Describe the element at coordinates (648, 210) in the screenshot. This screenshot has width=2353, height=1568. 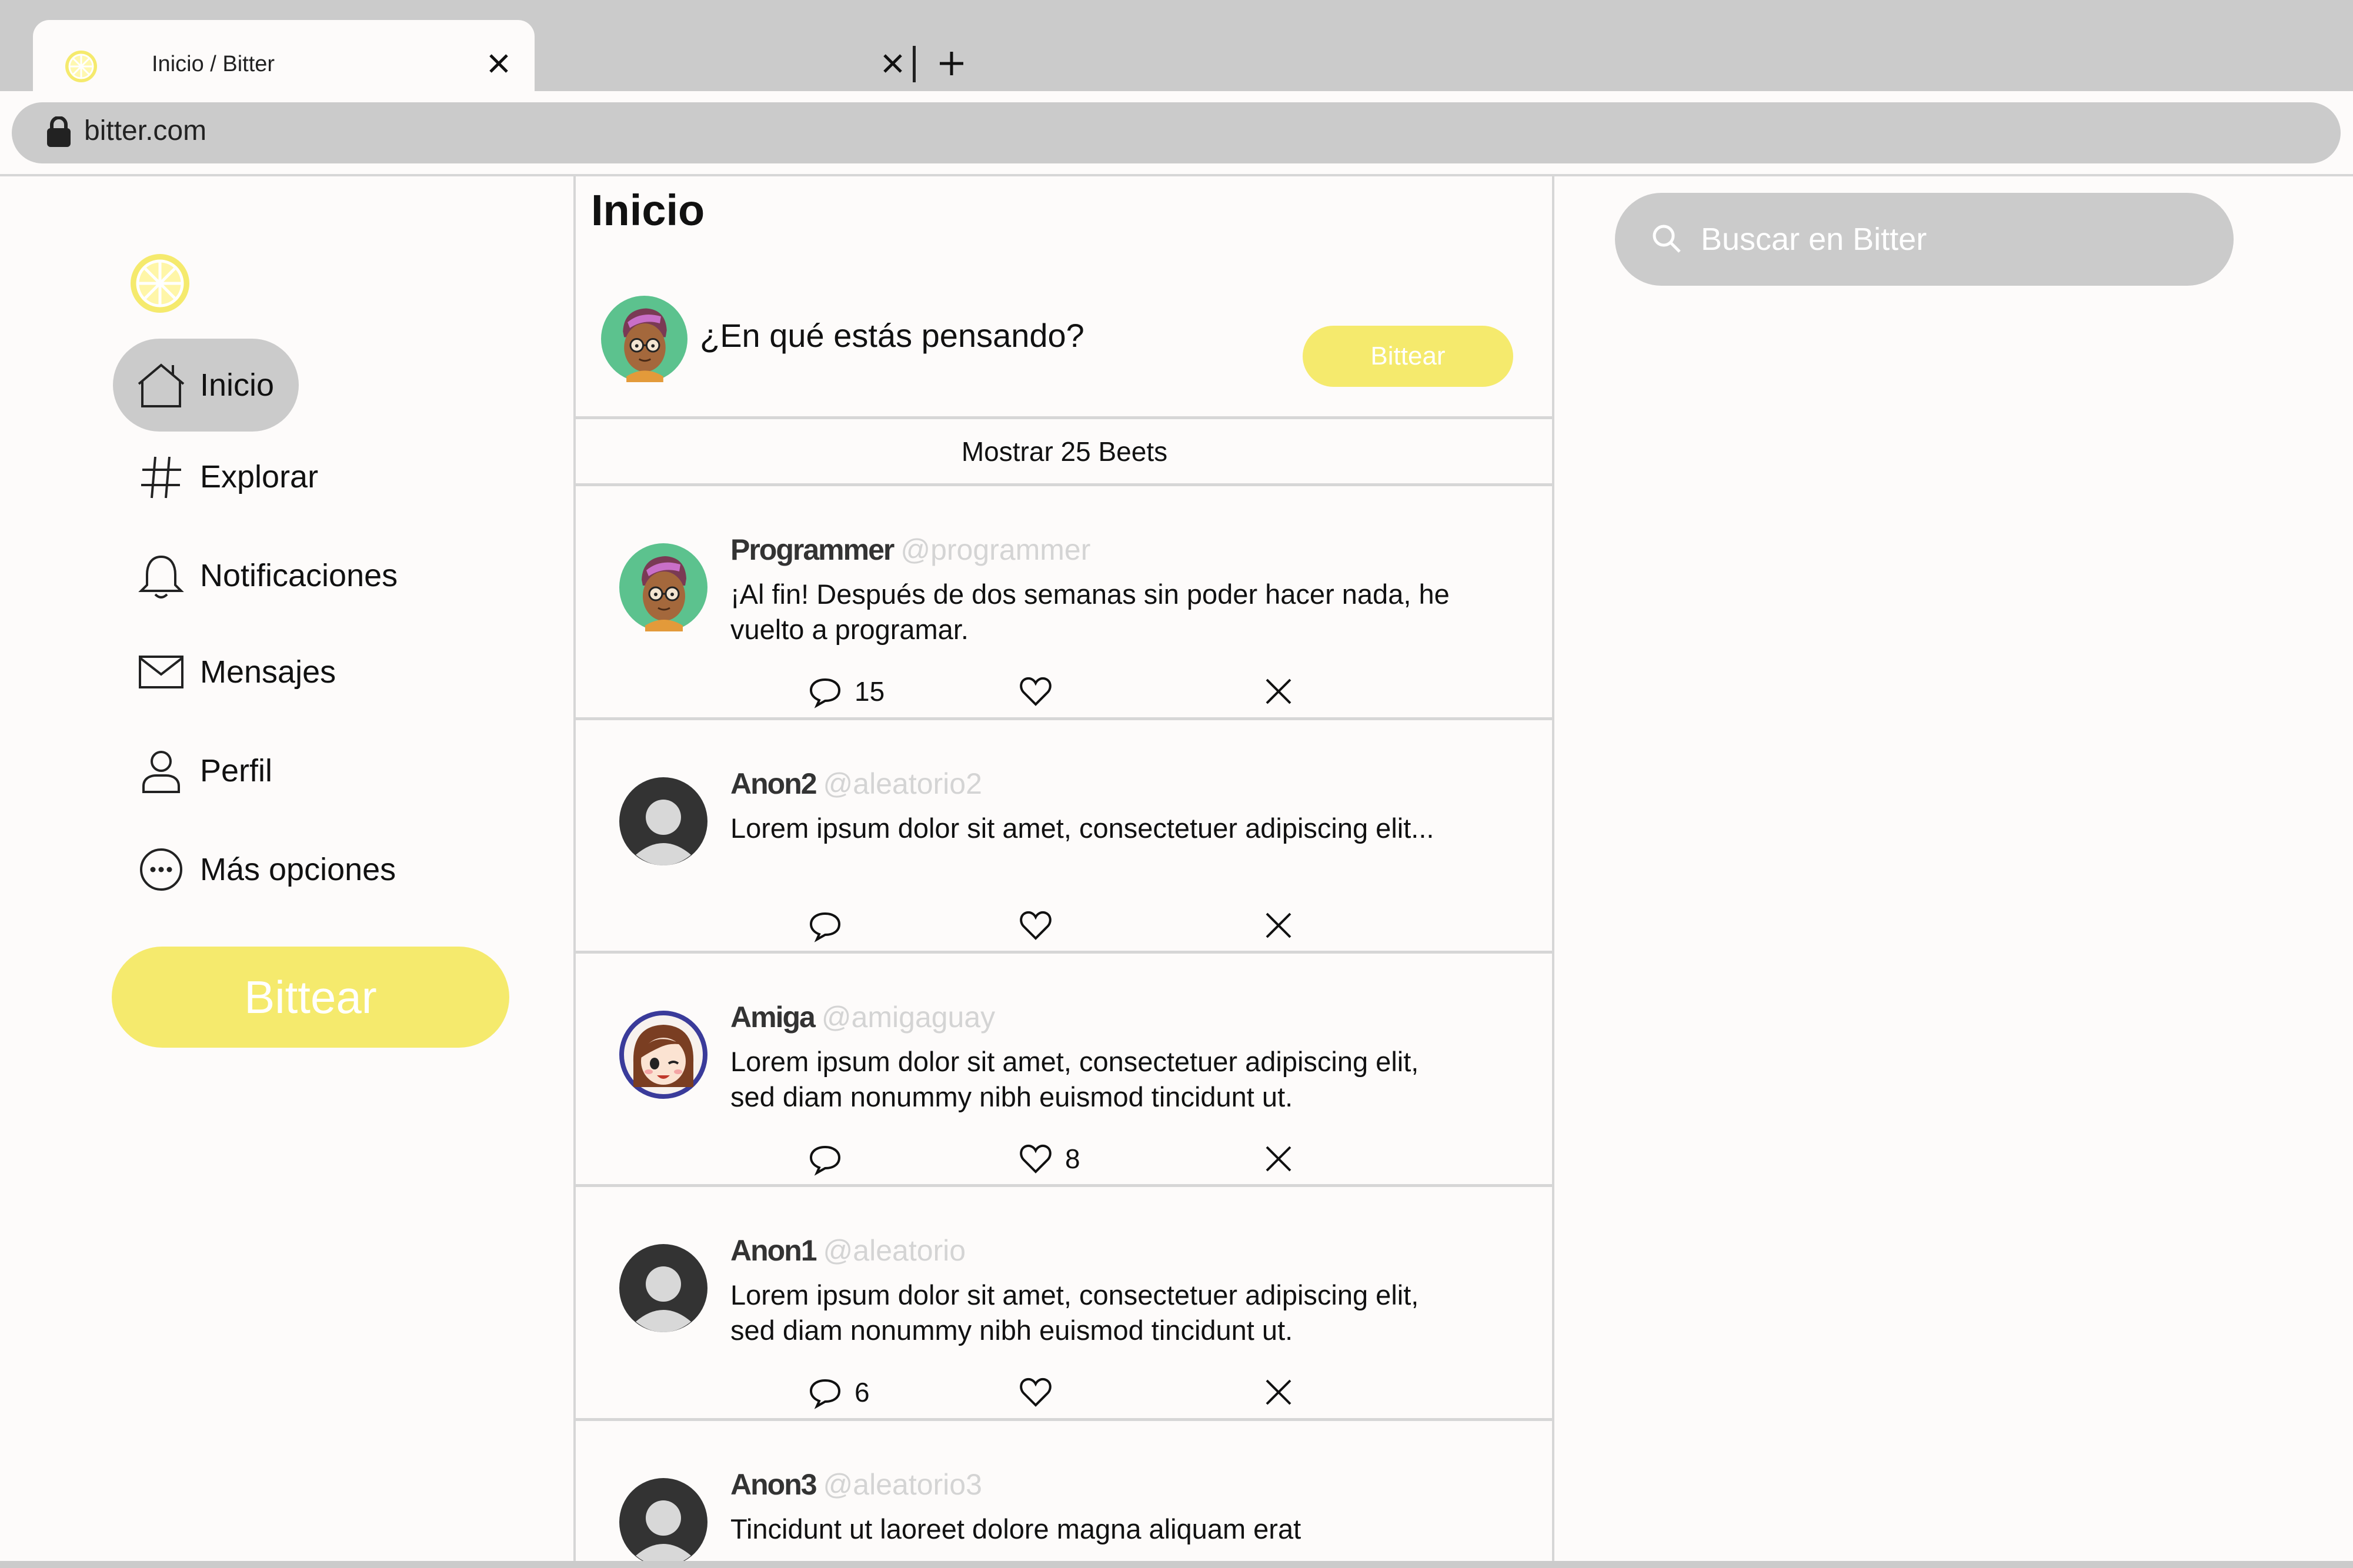
I see `page-title: Inicio` at that location.